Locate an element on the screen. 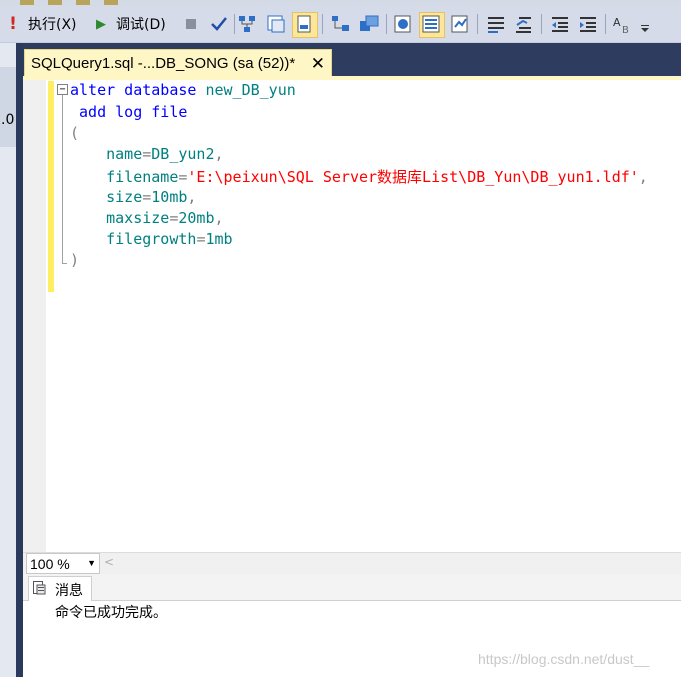  code-line: alter database new_DB_yun is located at coordinates (183, 90).